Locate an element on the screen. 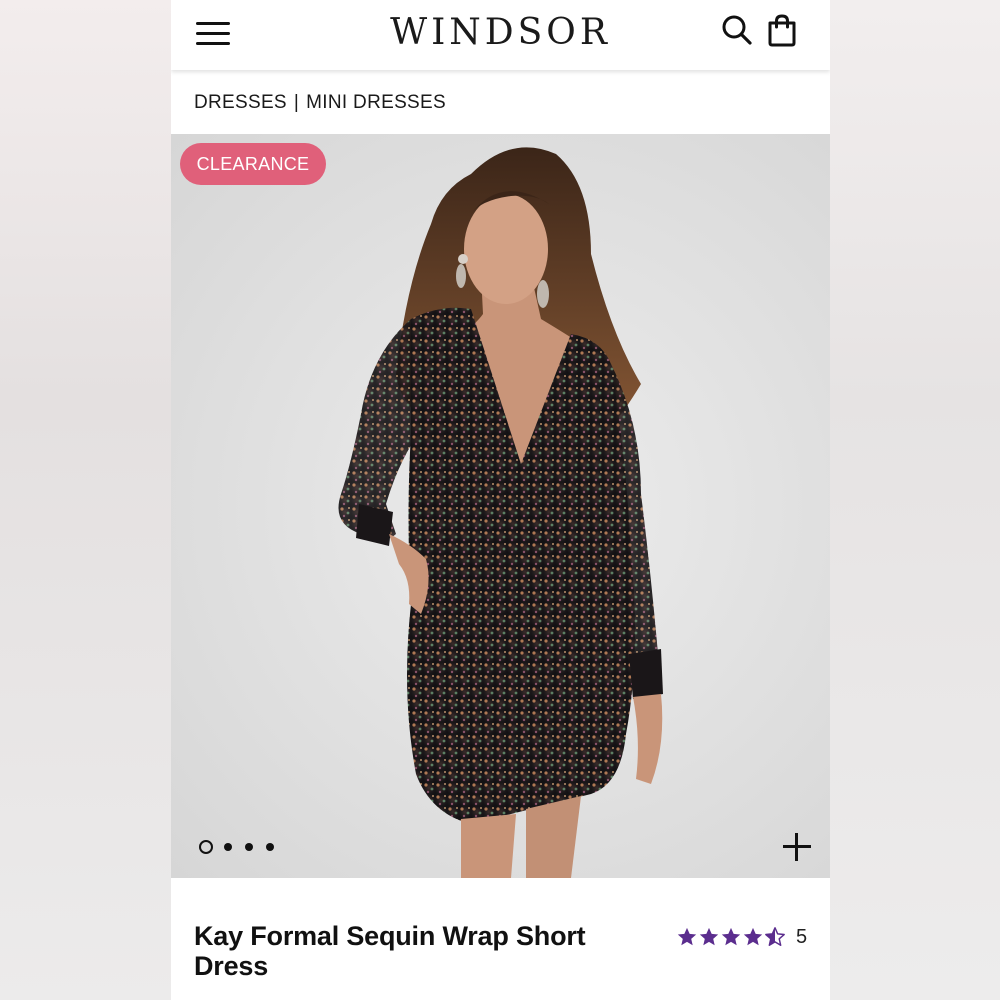  product-title: Kay Formal Sequin Wrap Short Dress is located at coordinates (390, 951).